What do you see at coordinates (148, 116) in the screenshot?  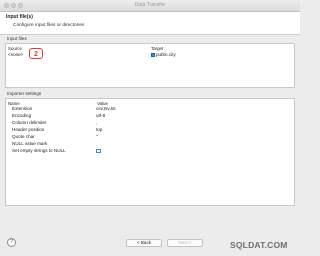 I see `setting-row-encoding: Encoding utf-8` at bounding box center [148, 116].